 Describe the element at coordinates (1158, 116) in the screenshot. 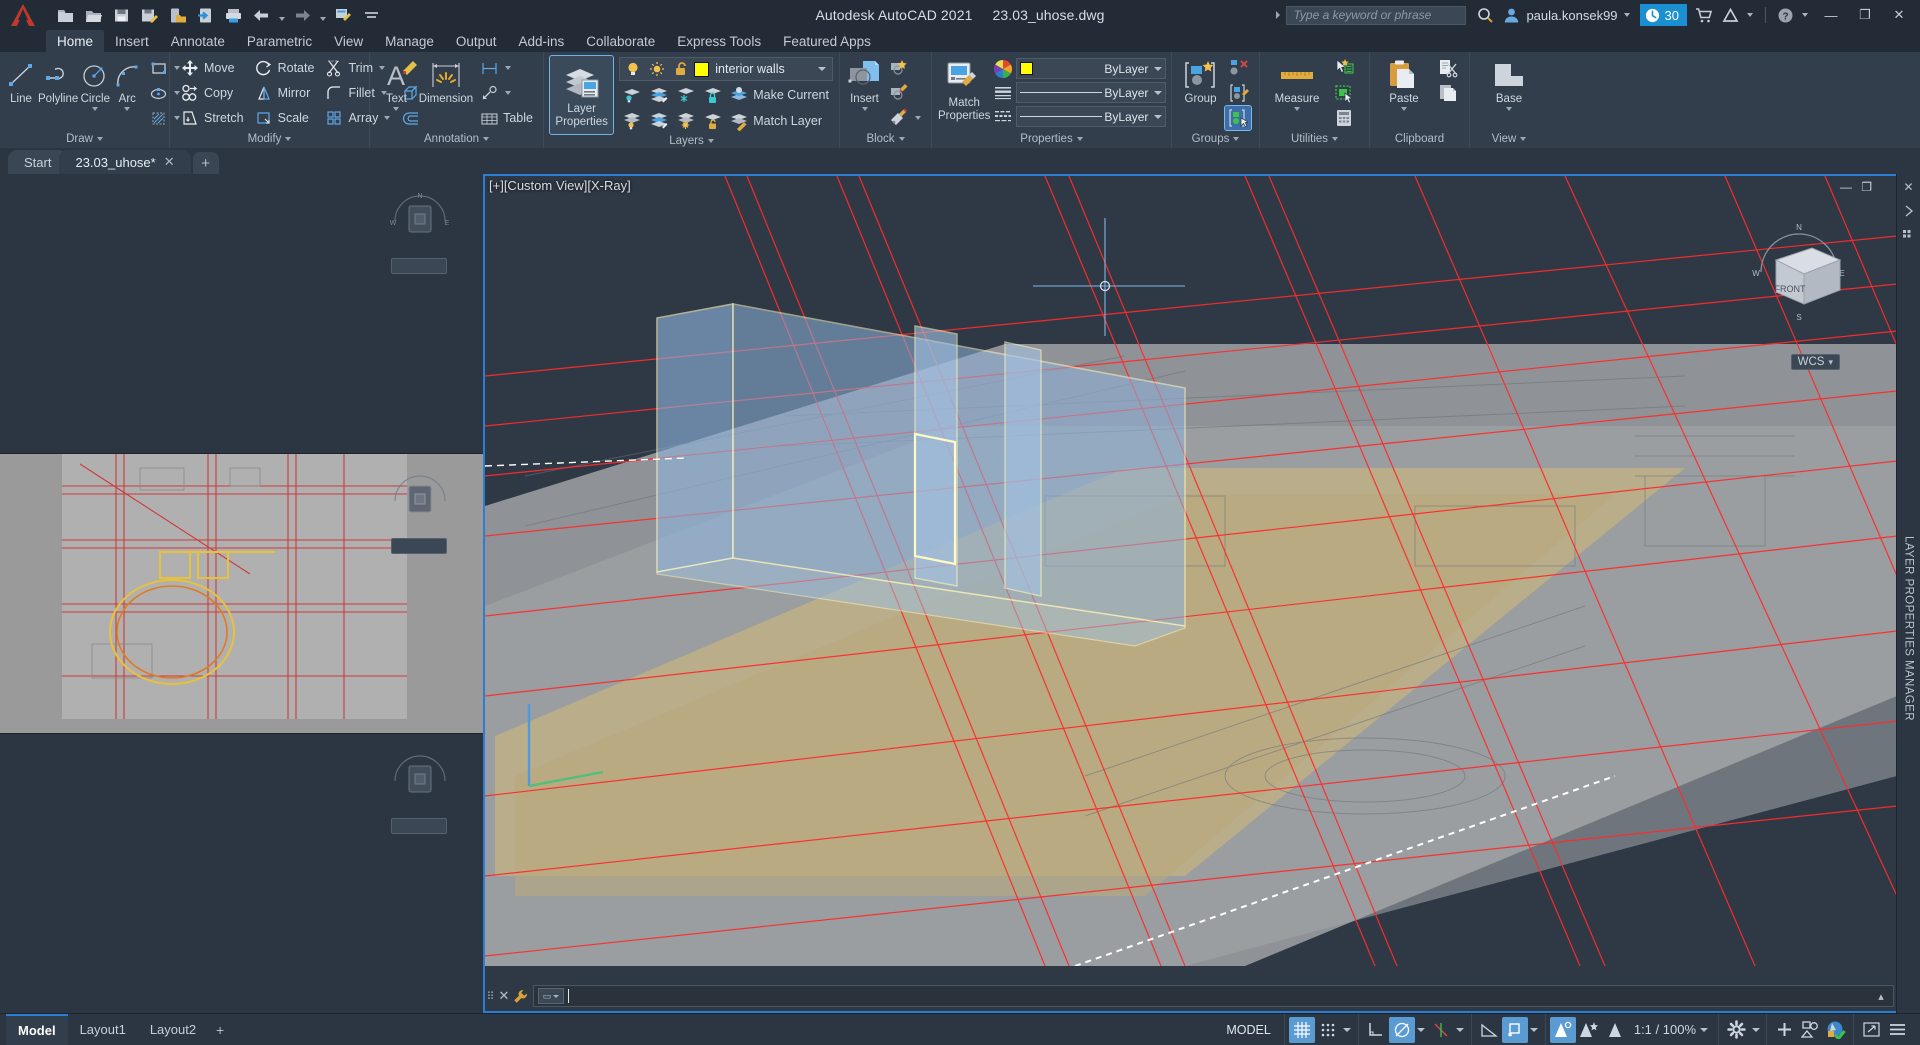

I see `lineweight-dropdown-icon` at that location.